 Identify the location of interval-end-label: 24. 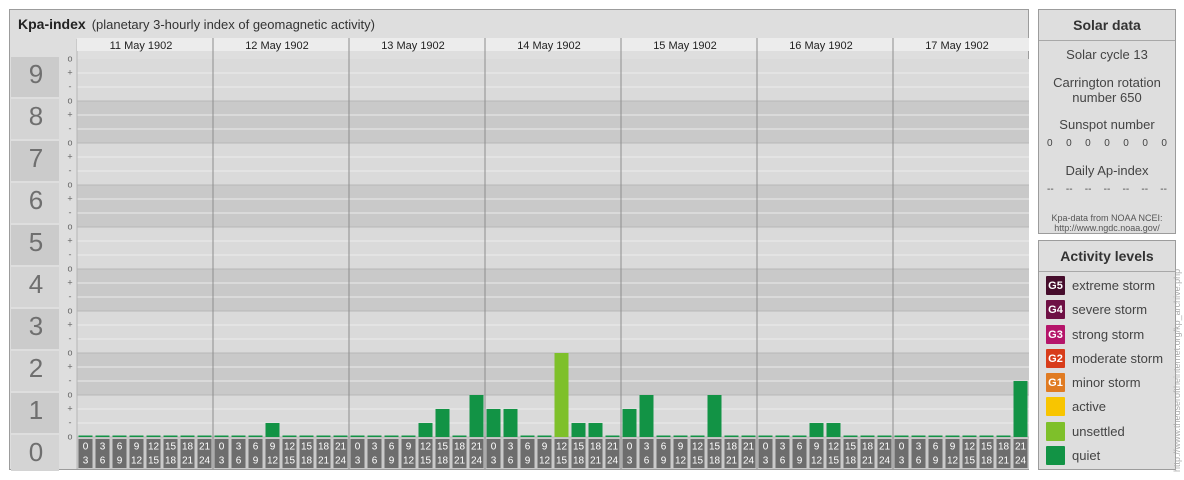
(477, 461).